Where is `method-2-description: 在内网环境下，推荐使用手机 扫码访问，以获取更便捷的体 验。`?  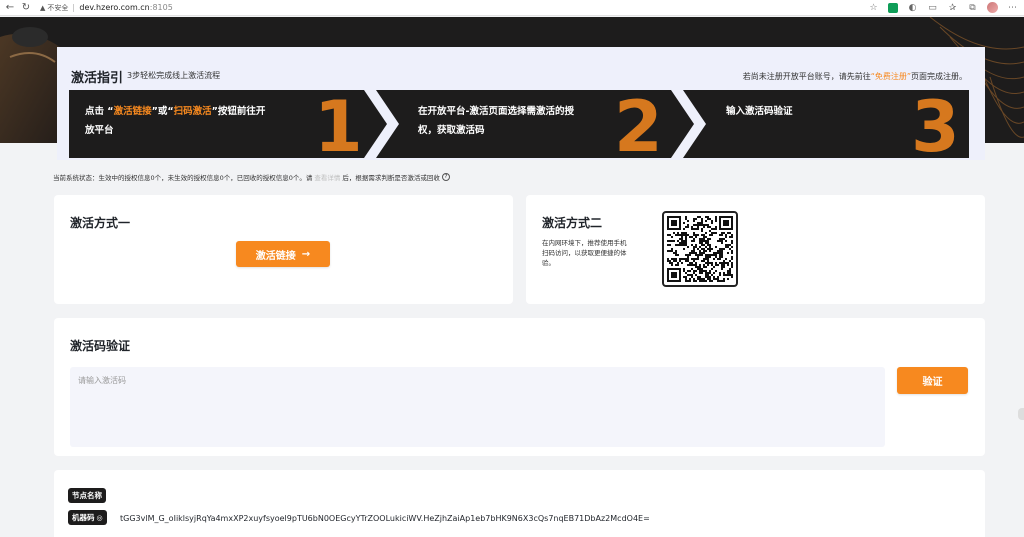
method-2-description: 在内网环境下，推荐使用手机 扫码访问，以获取更便捷的体 验。 is located at coordinates (594, 253).